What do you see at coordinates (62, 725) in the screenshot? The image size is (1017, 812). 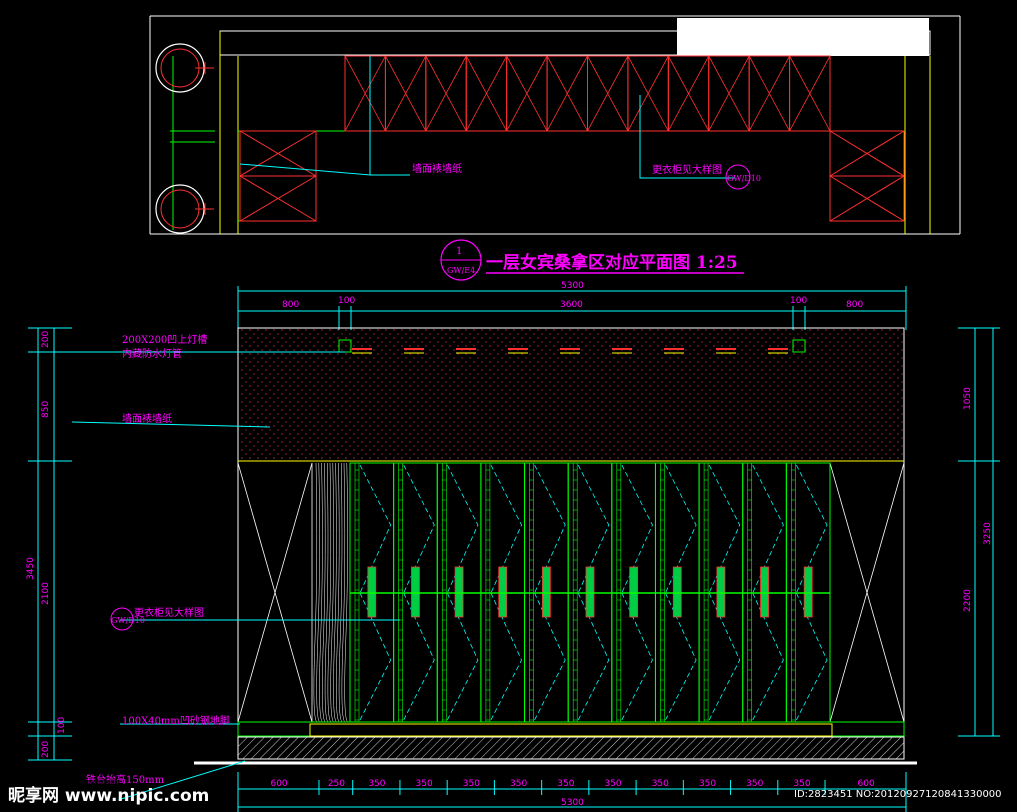 I see `dim-left: 100` at bounding box center [62, 725].